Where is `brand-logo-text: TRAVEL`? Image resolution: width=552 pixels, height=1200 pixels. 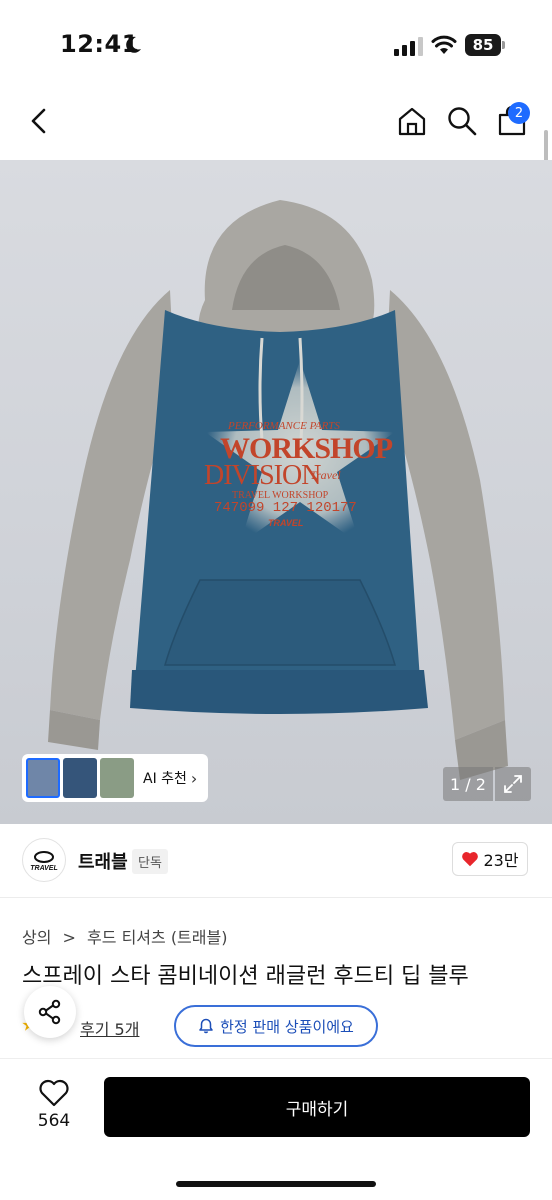
brand-logo-text: TRAVEL is located at coordinates (43, 868).